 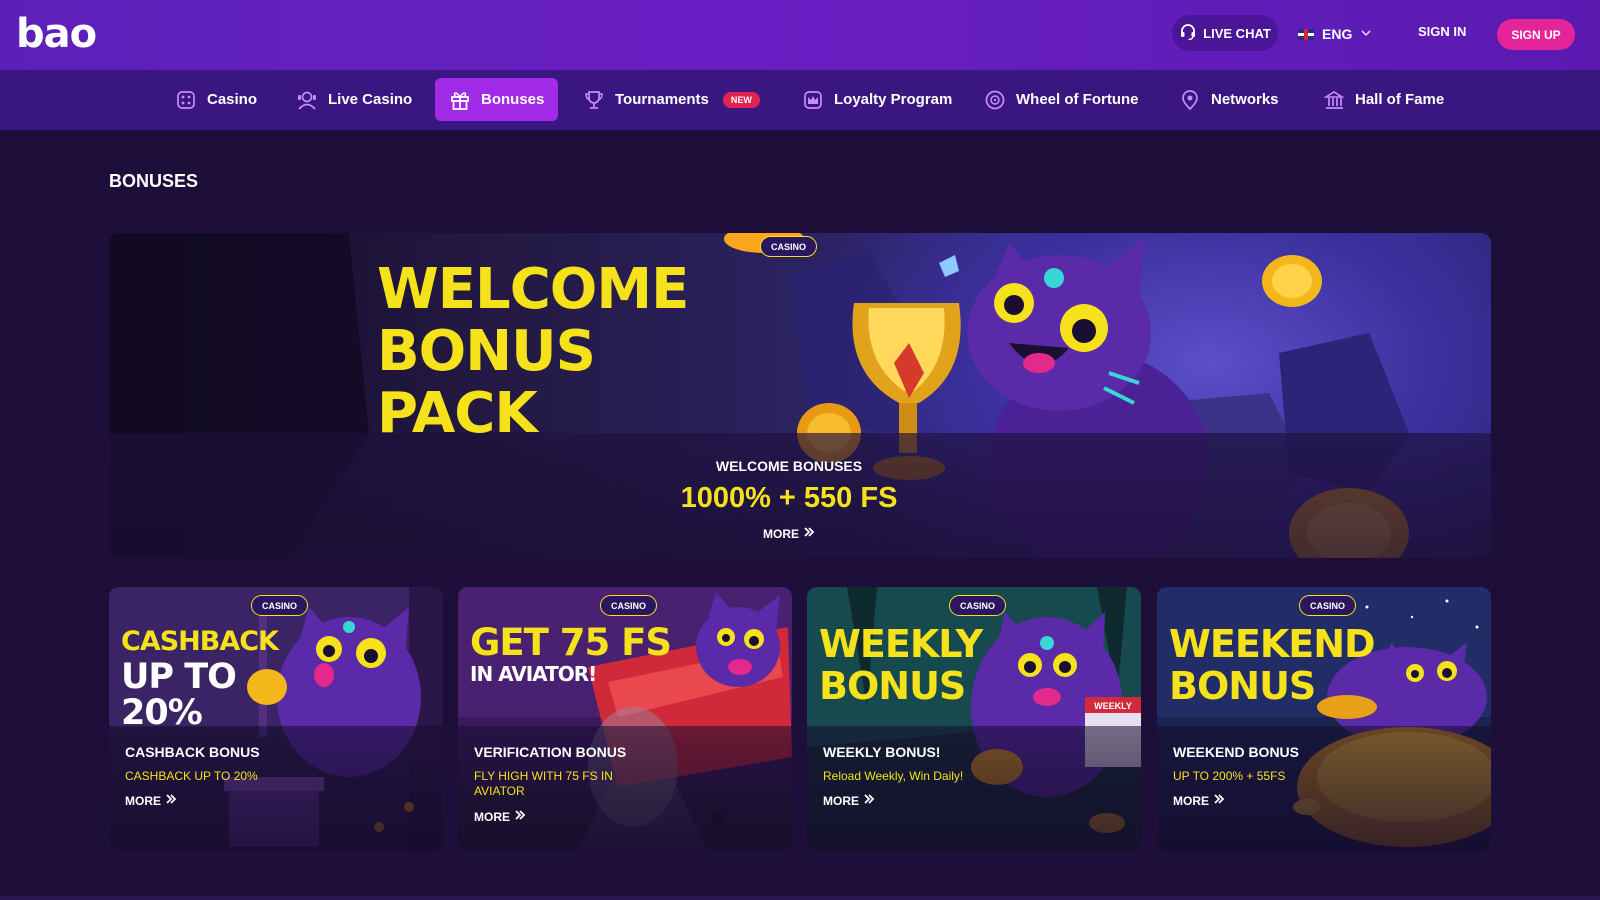 I want to click on sign-in-button: SIGN IN, so click(x=1442, y=31).